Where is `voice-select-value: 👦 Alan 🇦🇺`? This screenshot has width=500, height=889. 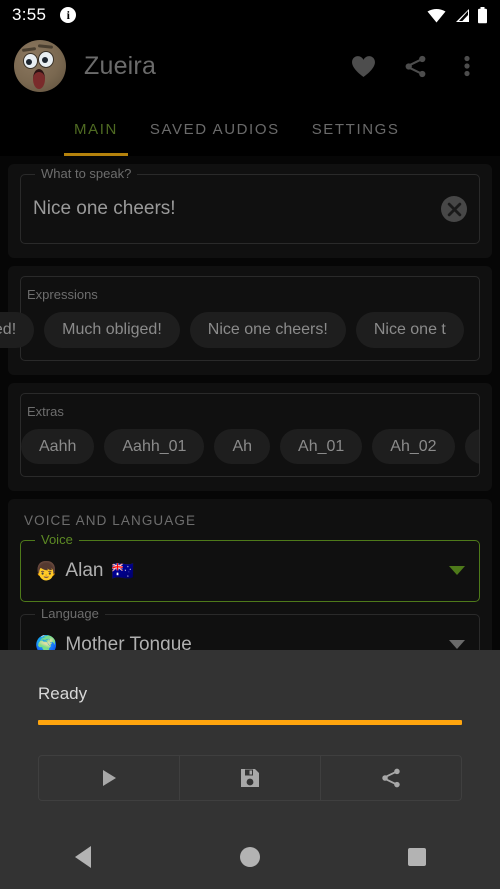
voice-select-value: 👦 Alan 🇦🇺 is located at coordinates (242, 571).